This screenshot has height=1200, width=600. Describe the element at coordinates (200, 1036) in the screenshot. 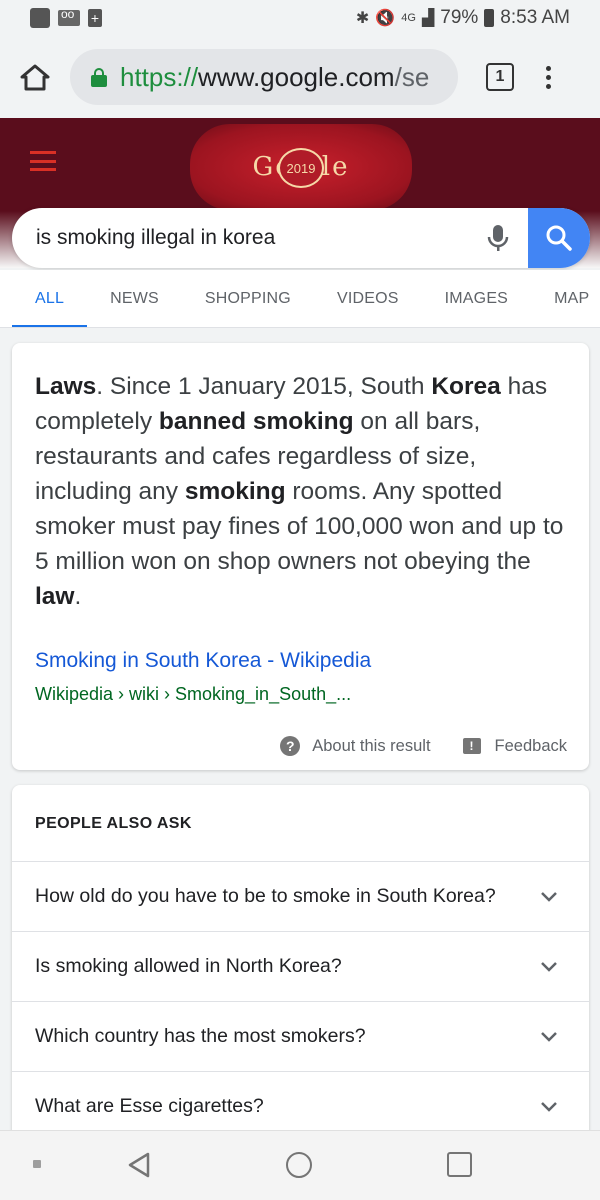

I see `question-text: Which country has the most smokers?` at that location.